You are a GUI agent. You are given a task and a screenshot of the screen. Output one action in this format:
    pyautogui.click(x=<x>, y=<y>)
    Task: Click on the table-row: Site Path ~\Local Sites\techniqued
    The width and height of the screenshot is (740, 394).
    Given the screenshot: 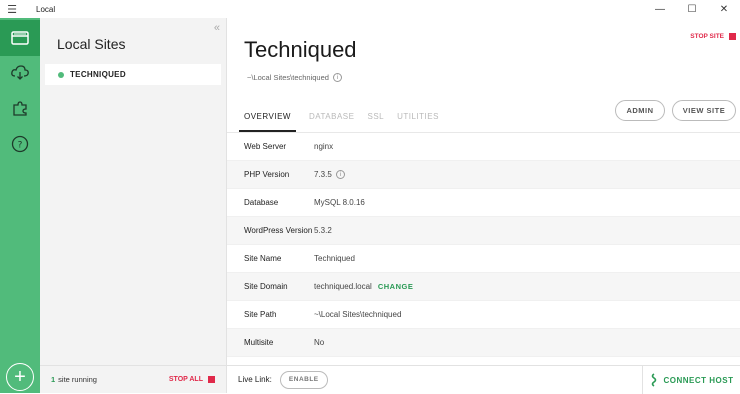 What is the action you would take?
    pyautogui.click(x=483, y=315)
    